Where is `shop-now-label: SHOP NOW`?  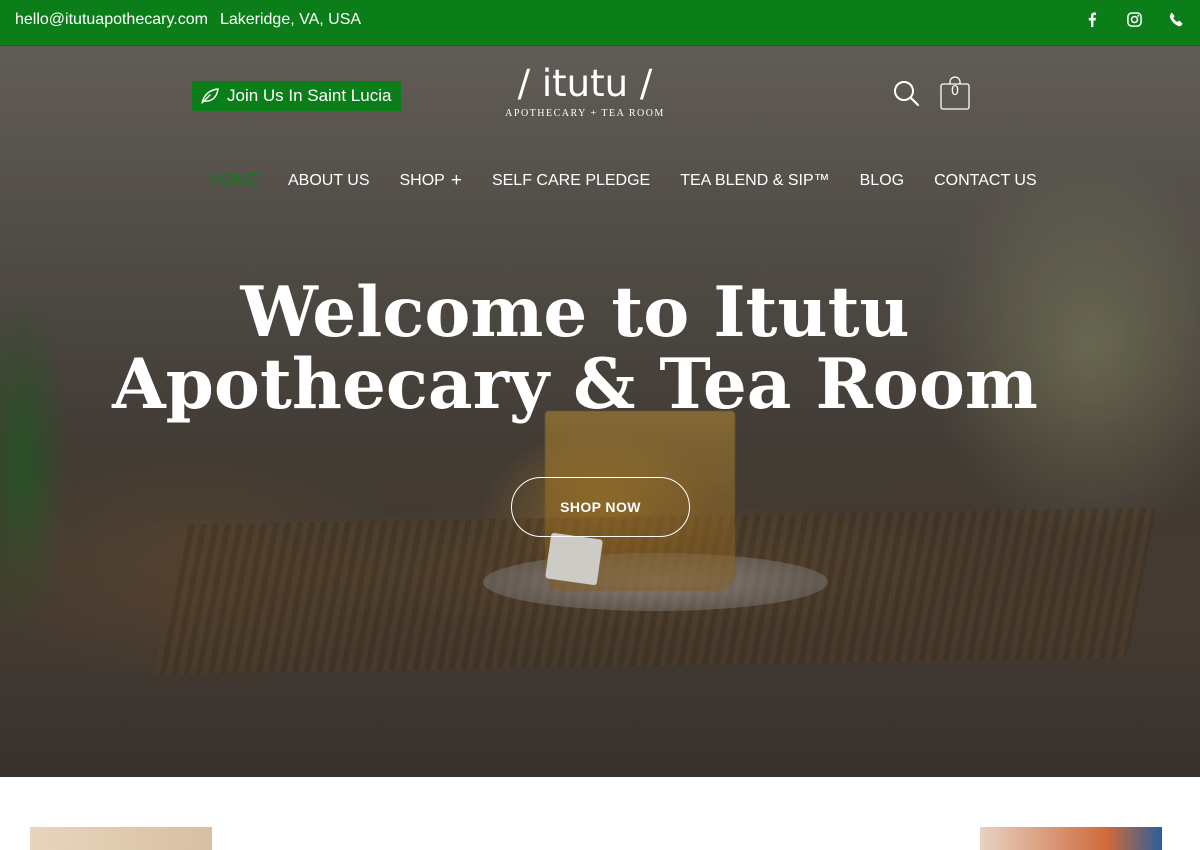
shop-now-label: SHOP NOW is located at coordinates (600, 507).